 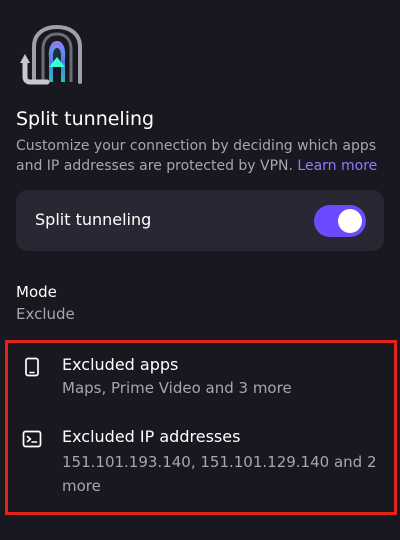 I want to click on page-title: Split tunneling, so click(x=85, y=119).